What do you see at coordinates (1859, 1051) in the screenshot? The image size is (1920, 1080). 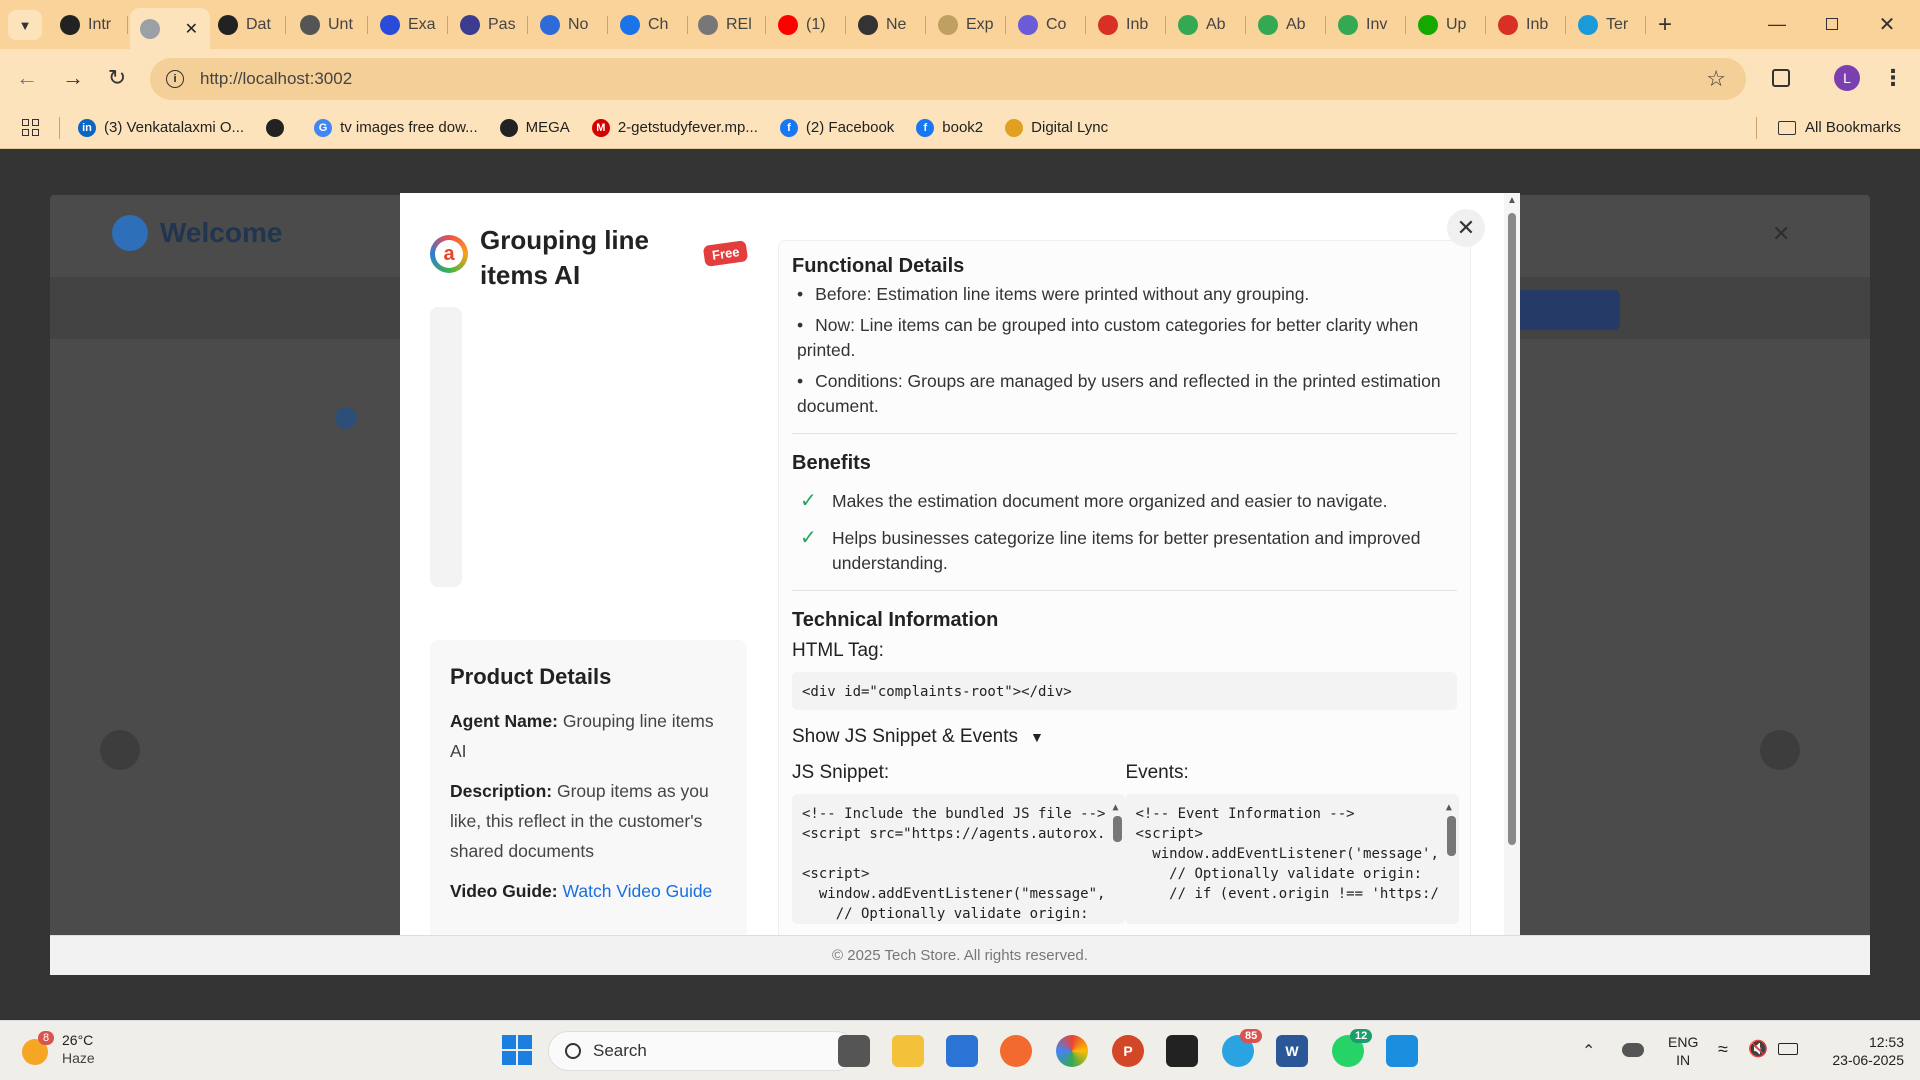 I see `clock: 12:53 23-06-2025` at bounding box center [1859, 1051].